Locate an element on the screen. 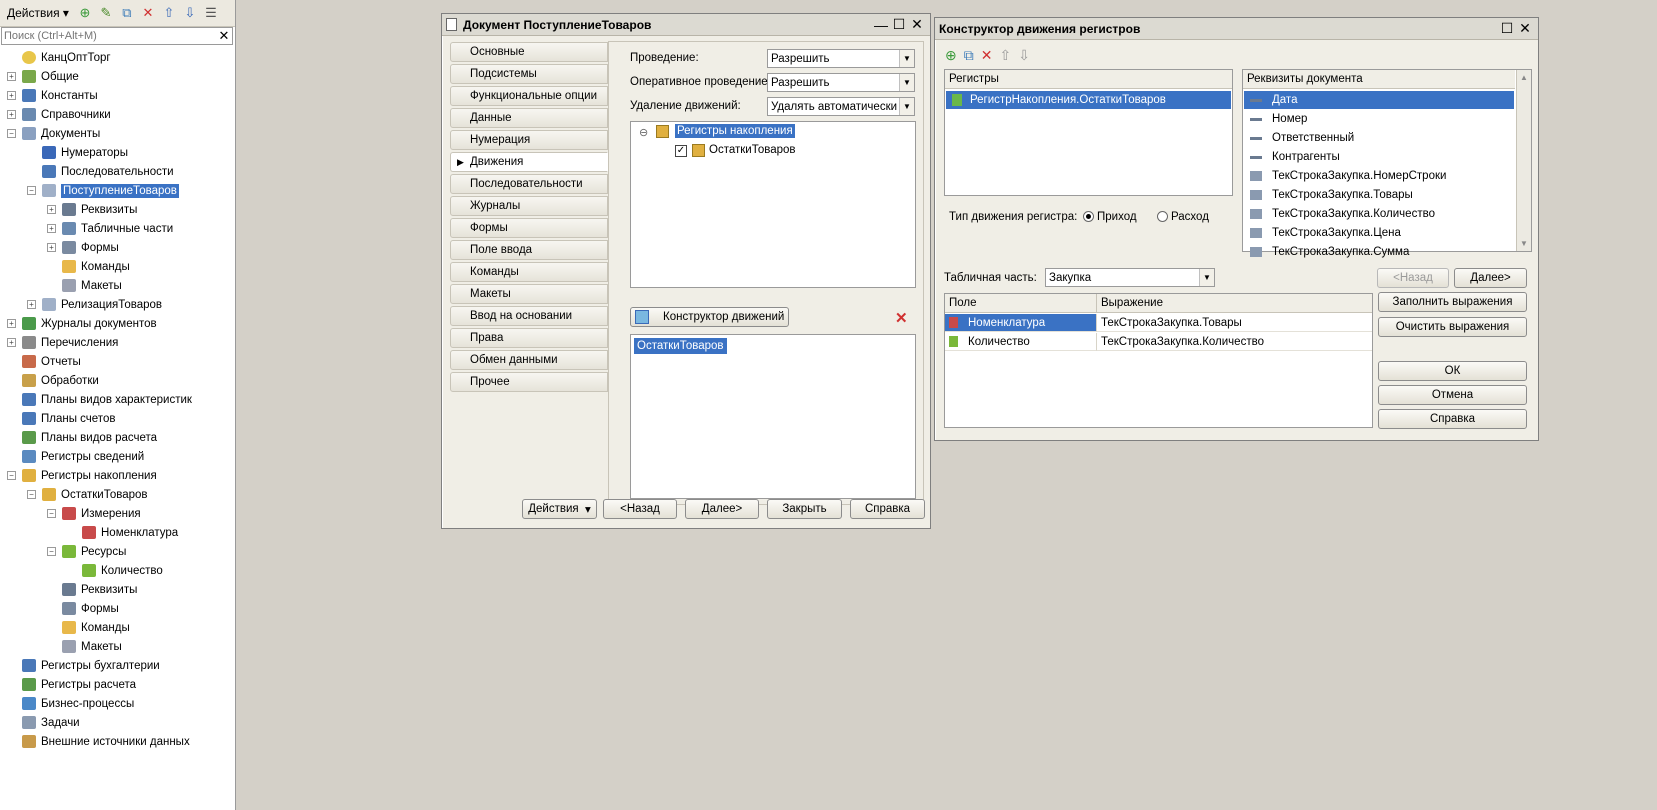  tab-2: Функциональные опции is located at coordinates (529, 96).